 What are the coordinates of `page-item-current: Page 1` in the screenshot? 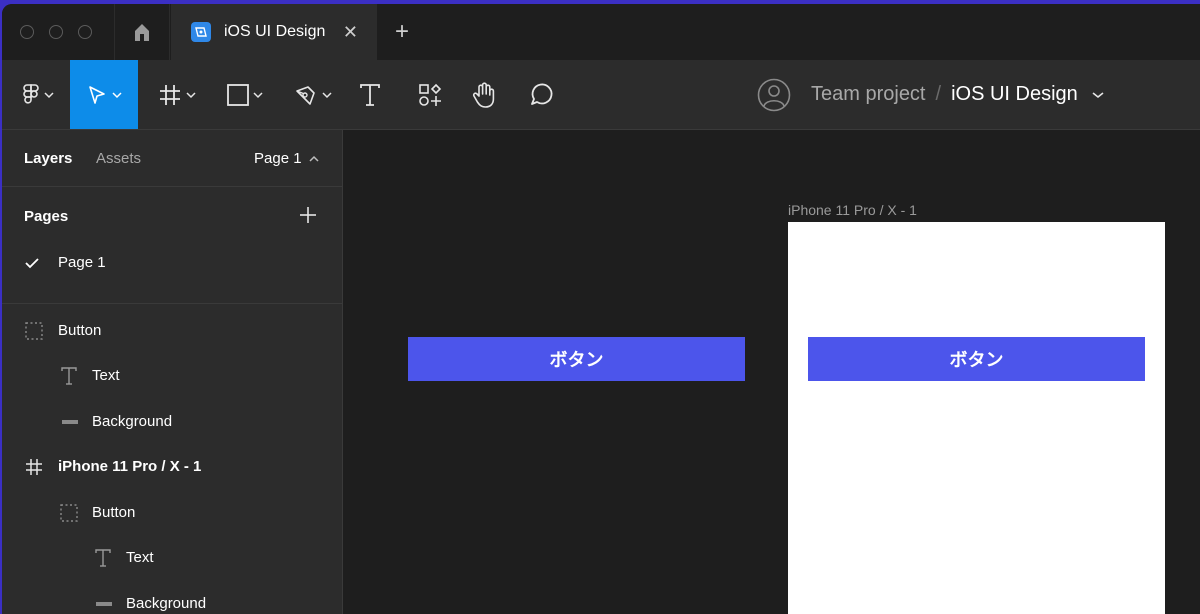 It's located at (172, 262).